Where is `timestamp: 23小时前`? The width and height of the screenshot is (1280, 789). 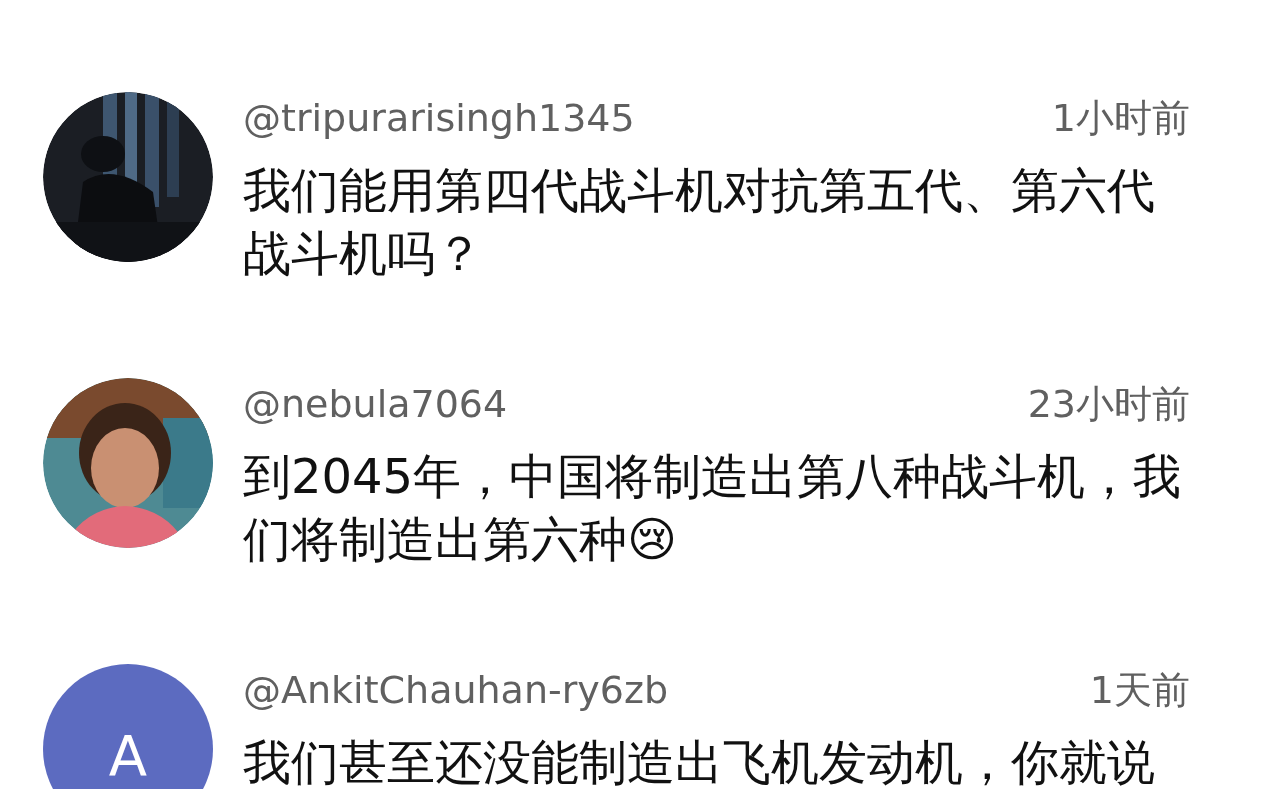
timestamp: 23小时前 is located at coordinates (1108, 404).